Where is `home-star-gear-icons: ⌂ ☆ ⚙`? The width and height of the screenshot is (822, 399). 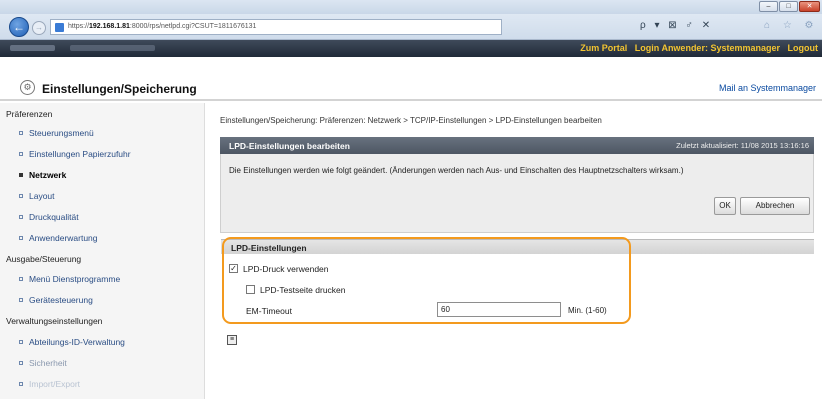
home-star-gear-icons: ⌂ ☆ ⚙ is located at coordinates (791, 25).